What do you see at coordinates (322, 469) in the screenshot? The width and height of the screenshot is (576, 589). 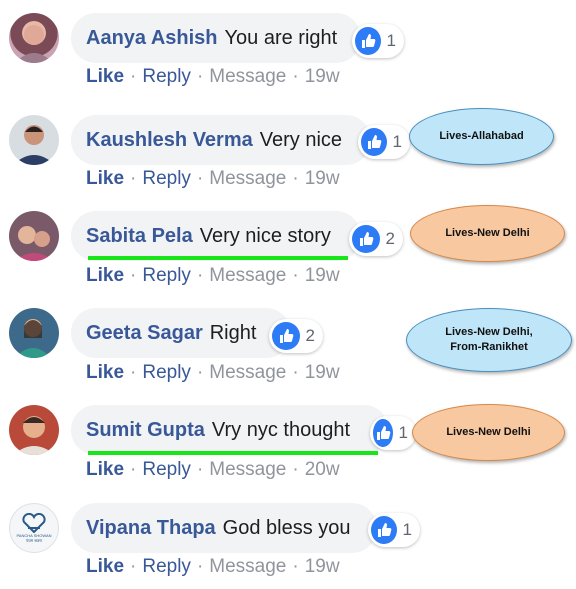 I see `timestamp: 20w` at bounding box center [322, 469].